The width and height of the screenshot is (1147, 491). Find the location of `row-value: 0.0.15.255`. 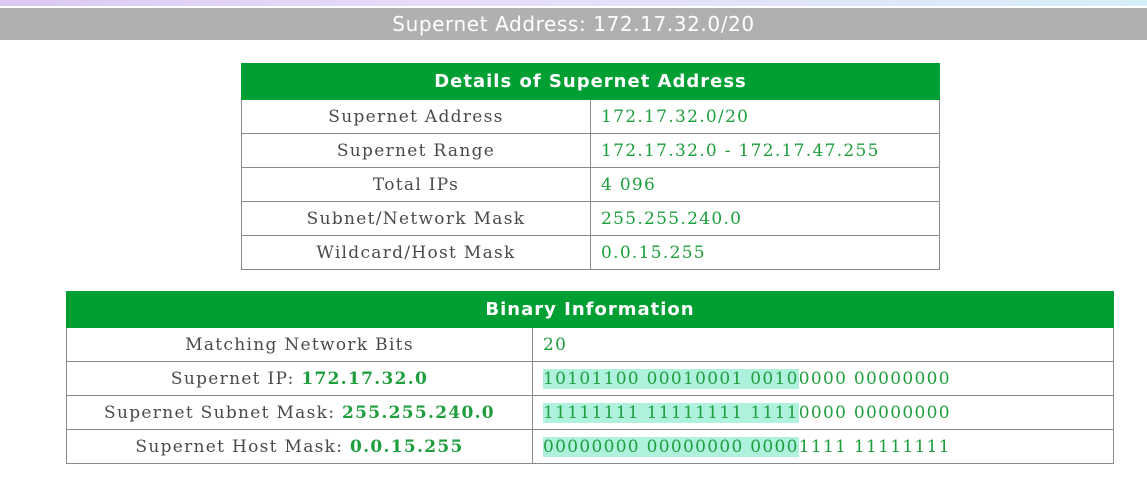

row-value: 0.0.15.255 is located at coordinates (765, 252).